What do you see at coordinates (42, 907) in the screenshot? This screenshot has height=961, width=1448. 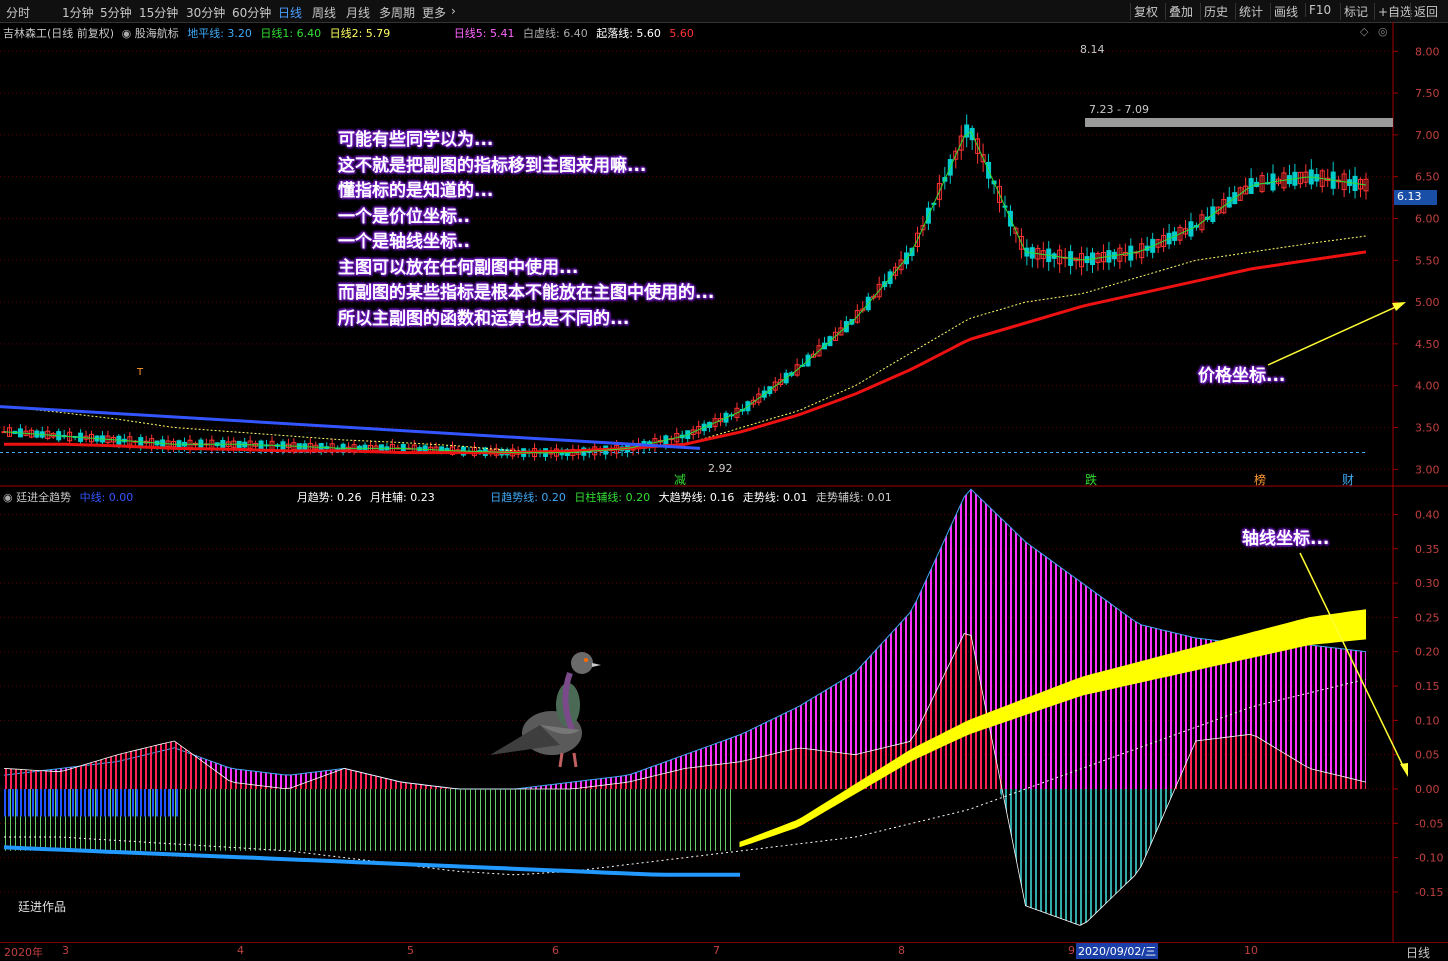 I see `author-label: 廷进作品` at bounding box center [42, 907].